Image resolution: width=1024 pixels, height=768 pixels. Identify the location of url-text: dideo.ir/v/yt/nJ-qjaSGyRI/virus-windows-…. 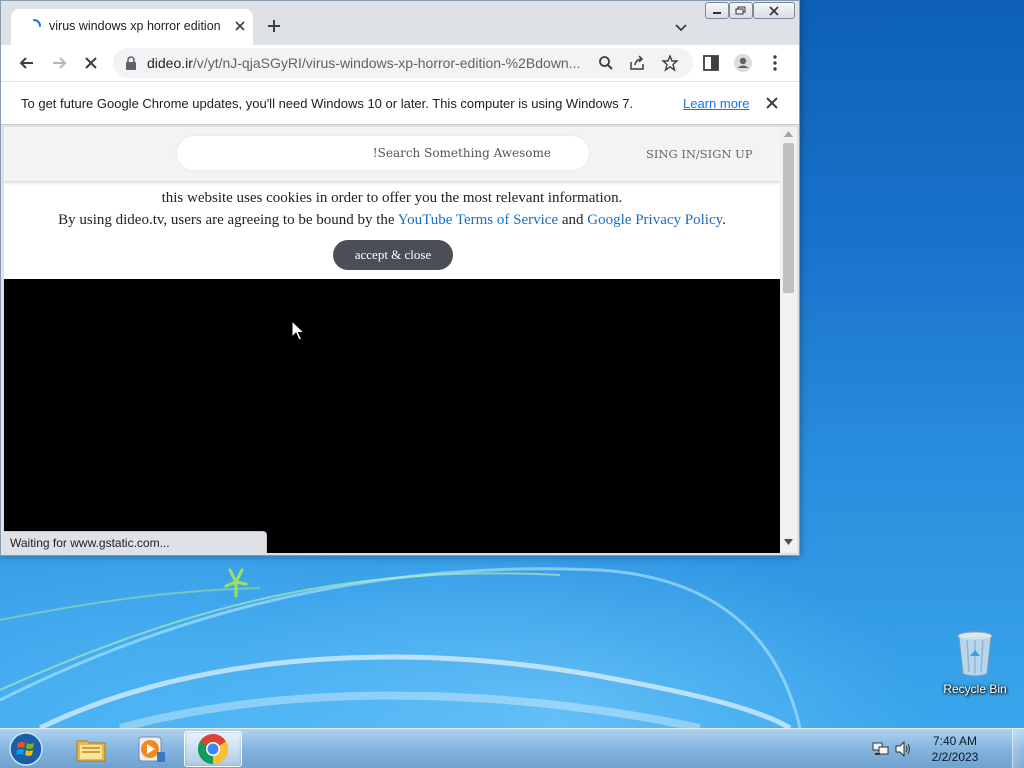
(368, 63).